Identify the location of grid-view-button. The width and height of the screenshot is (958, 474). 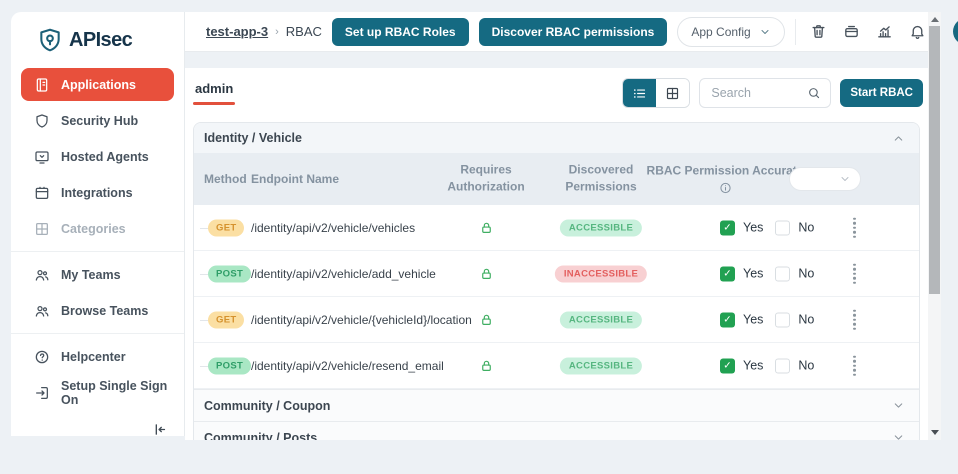
(673, 93).